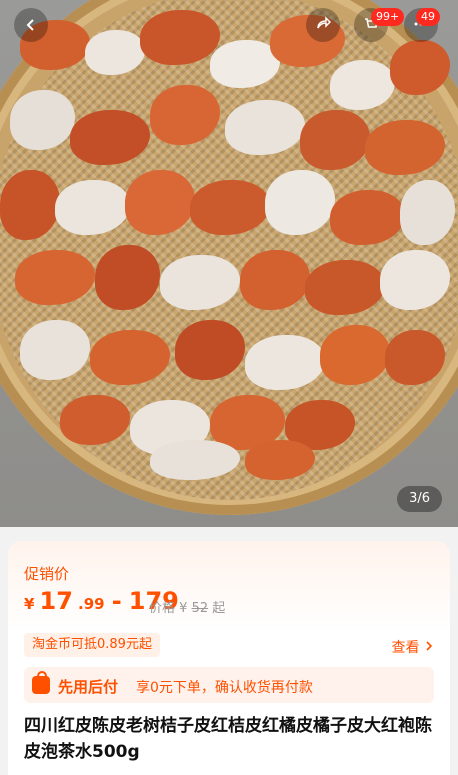 The height and width of the screenshot is (775, 458). What do you see at coordinates (116, 601) in the screenshot?
I see `price-dash: -` at bounding box center [116, 601].